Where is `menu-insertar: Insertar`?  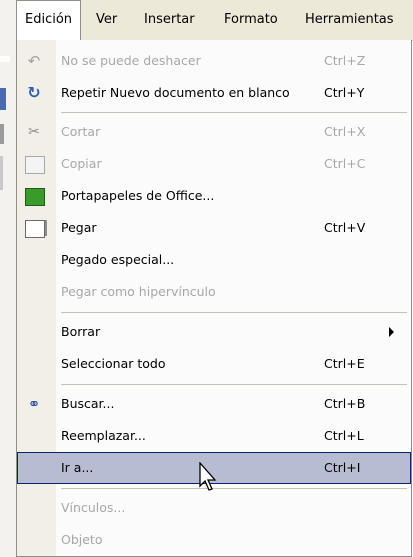
menu-insertar: Insertar is located at coordinates (169, 20).